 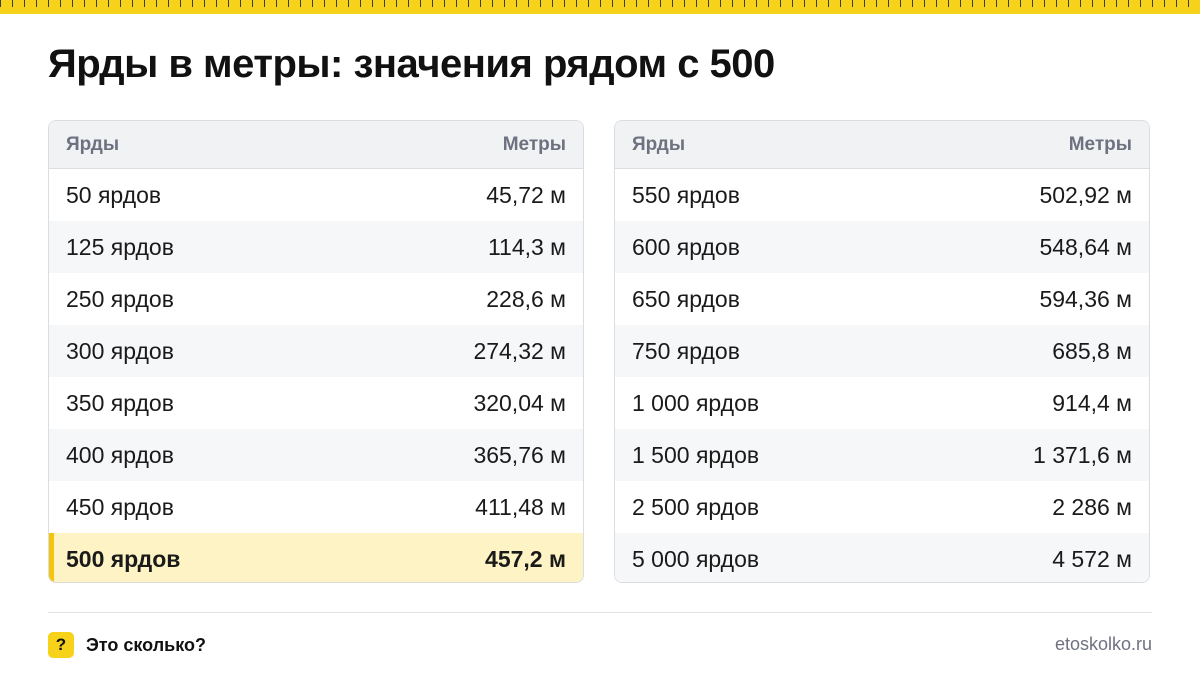 I want to click on meters-cell: 365,76 м, so click(x=519, y=454).